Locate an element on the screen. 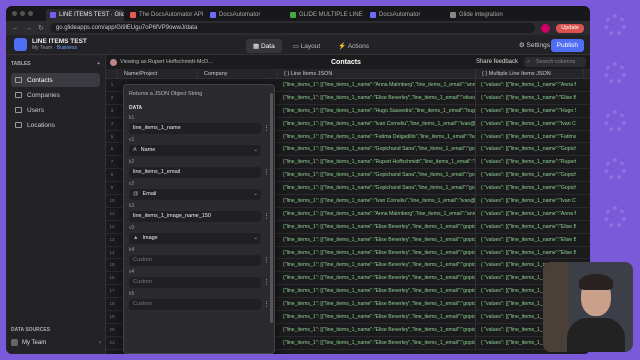 The image size is (640, 360). tab-data: ▦ Data is located at coordinates (264, 46).